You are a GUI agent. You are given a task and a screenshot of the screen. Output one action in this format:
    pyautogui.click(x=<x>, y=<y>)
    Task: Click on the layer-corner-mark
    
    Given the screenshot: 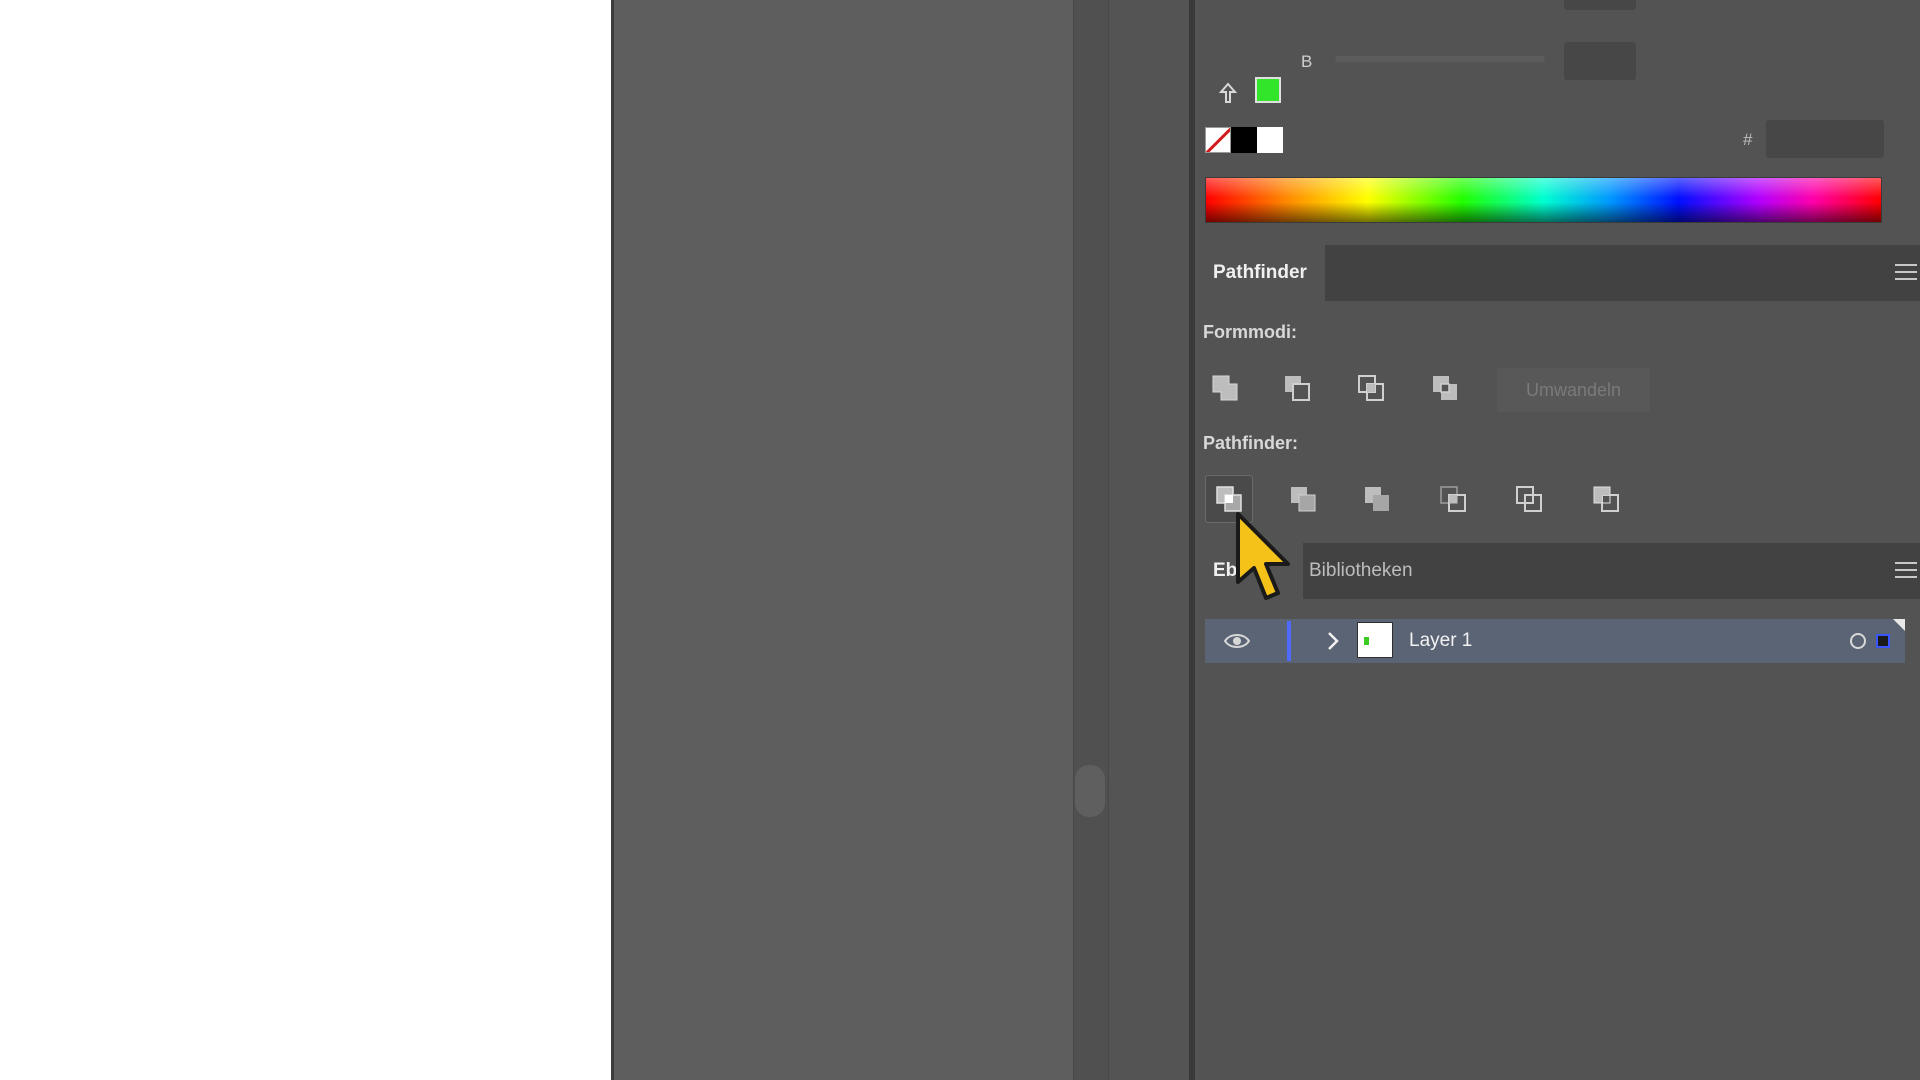 What is the action you would take?
    pyautogui.click(x=1899, y=625)
    